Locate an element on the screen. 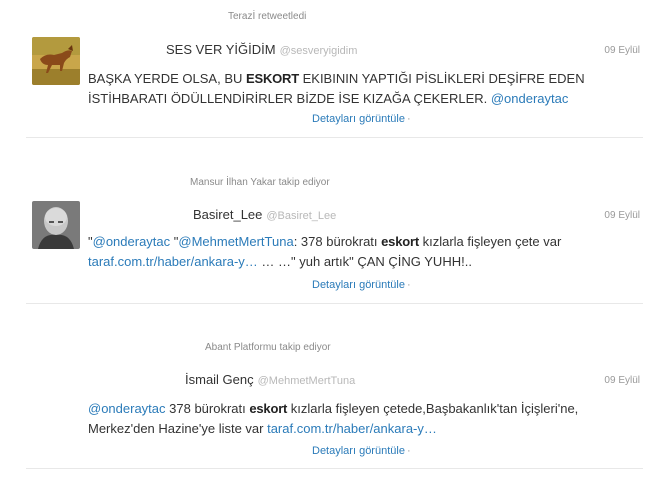 The width and height of the screenshot is (653, 477). tweet-text-segment: 378 bürokratı is located at coordinates (207, 408).